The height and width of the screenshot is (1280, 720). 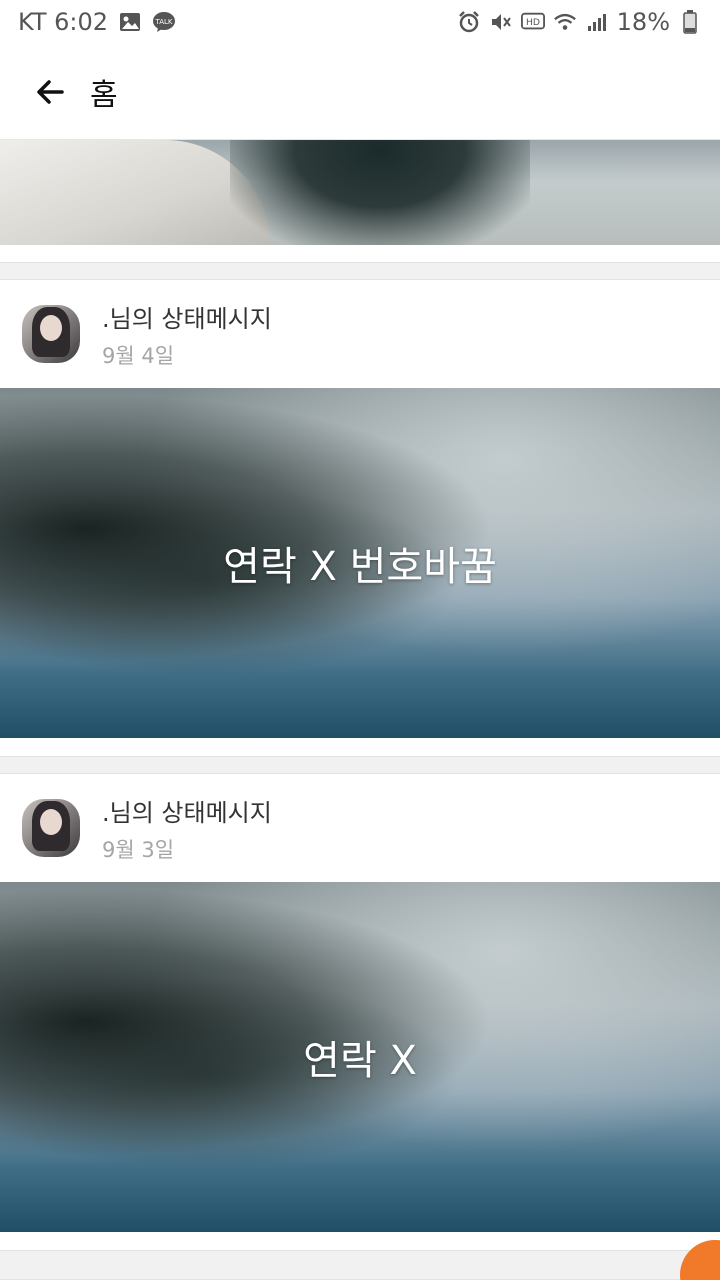 I want to click on svg-text: HD, so click(x=533, y=22).